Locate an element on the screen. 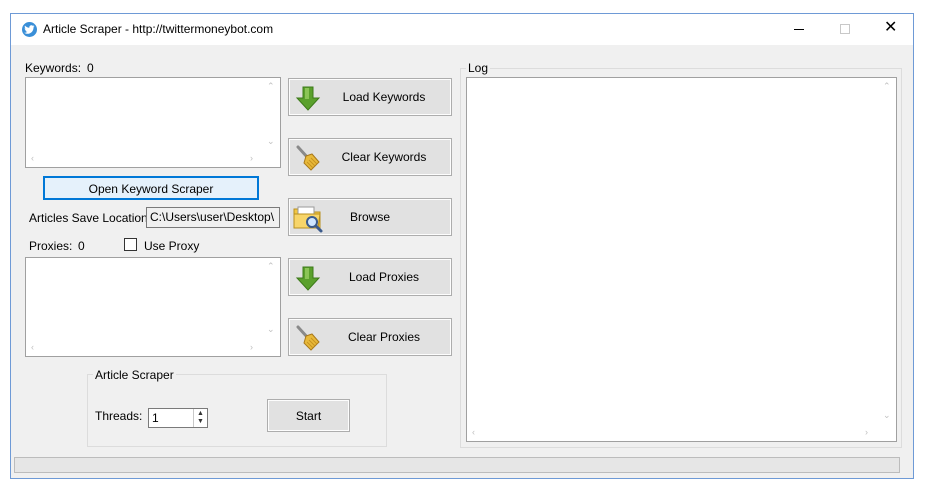  progress-bar is located at coordinates (457, 465).